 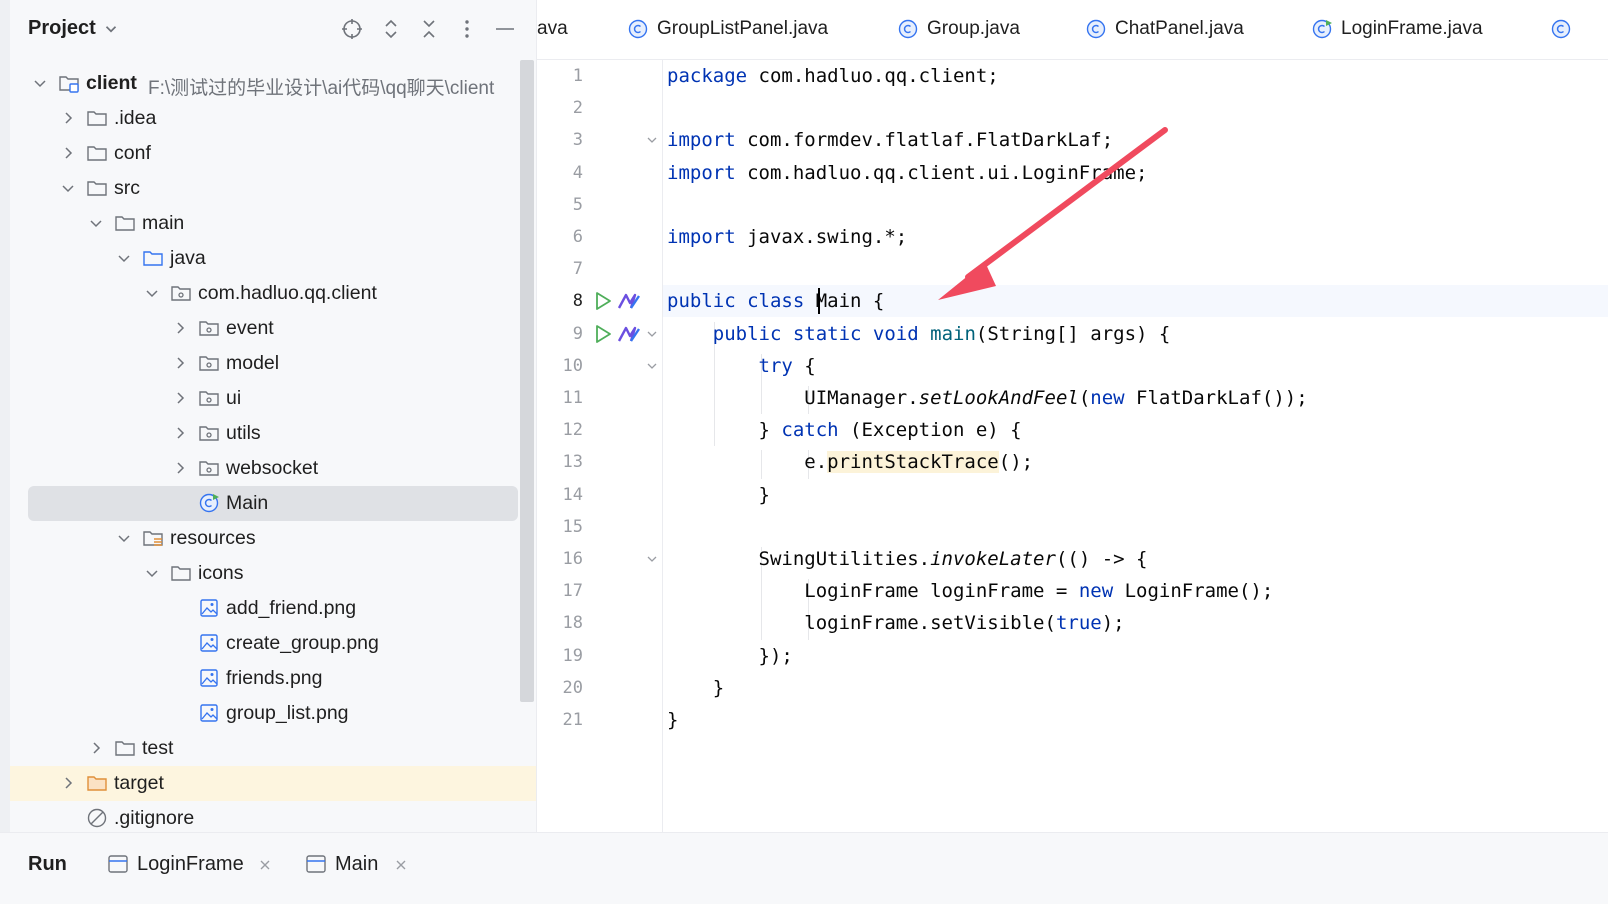 I want to click on expand-icon, so click(x=391, y=29).